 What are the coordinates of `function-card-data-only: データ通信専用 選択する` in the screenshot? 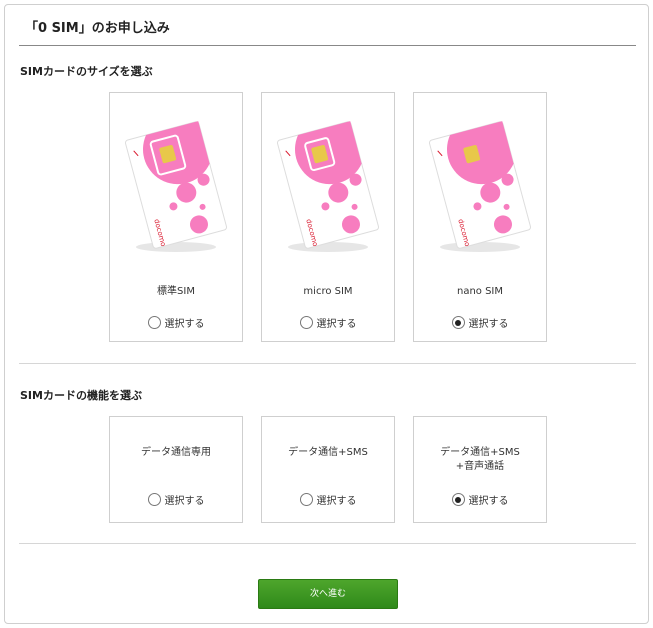 It's located at (176, 469).